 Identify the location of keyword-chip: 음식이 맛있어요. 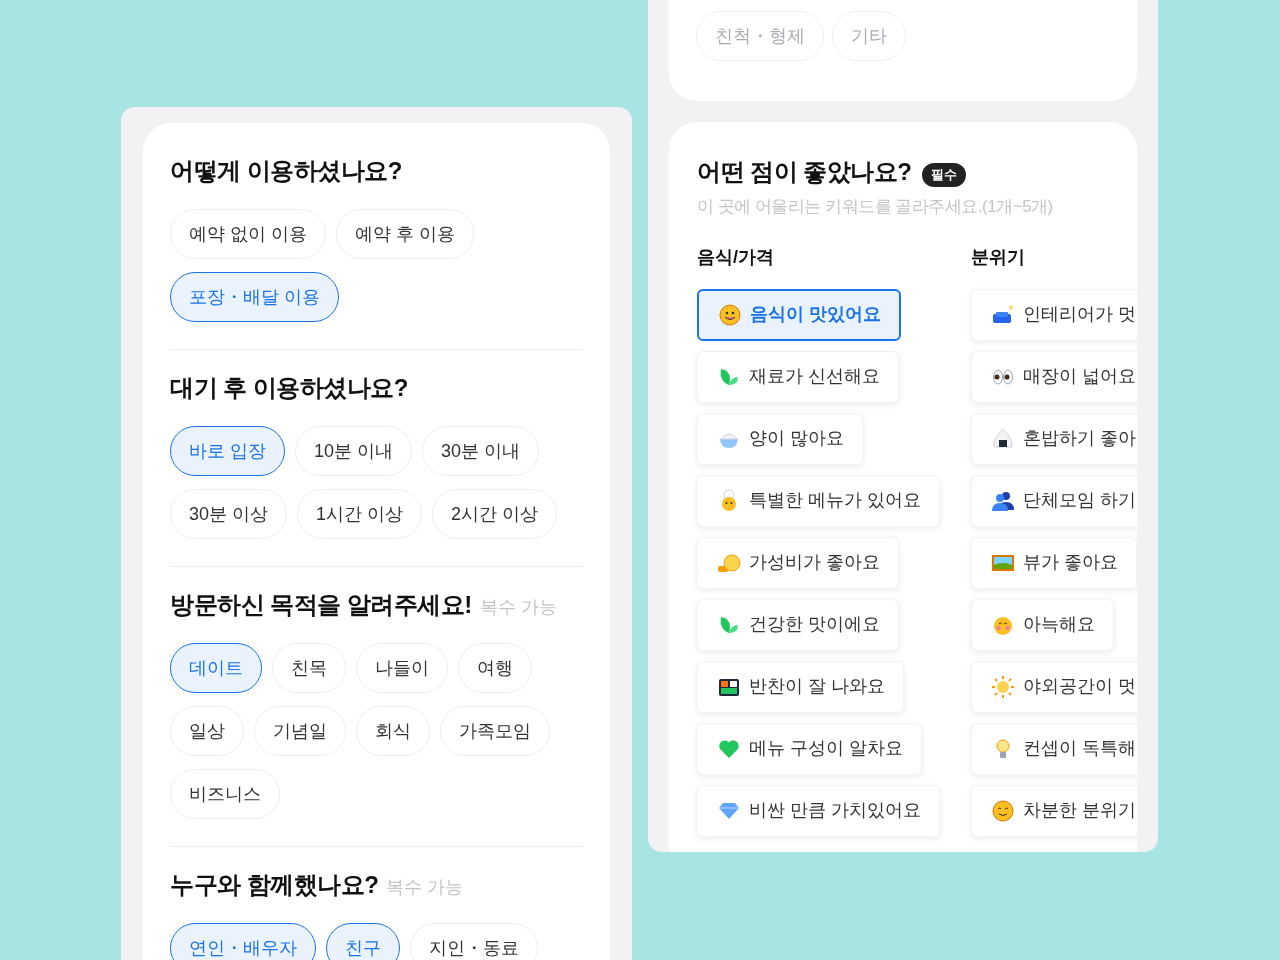
(799, 314).